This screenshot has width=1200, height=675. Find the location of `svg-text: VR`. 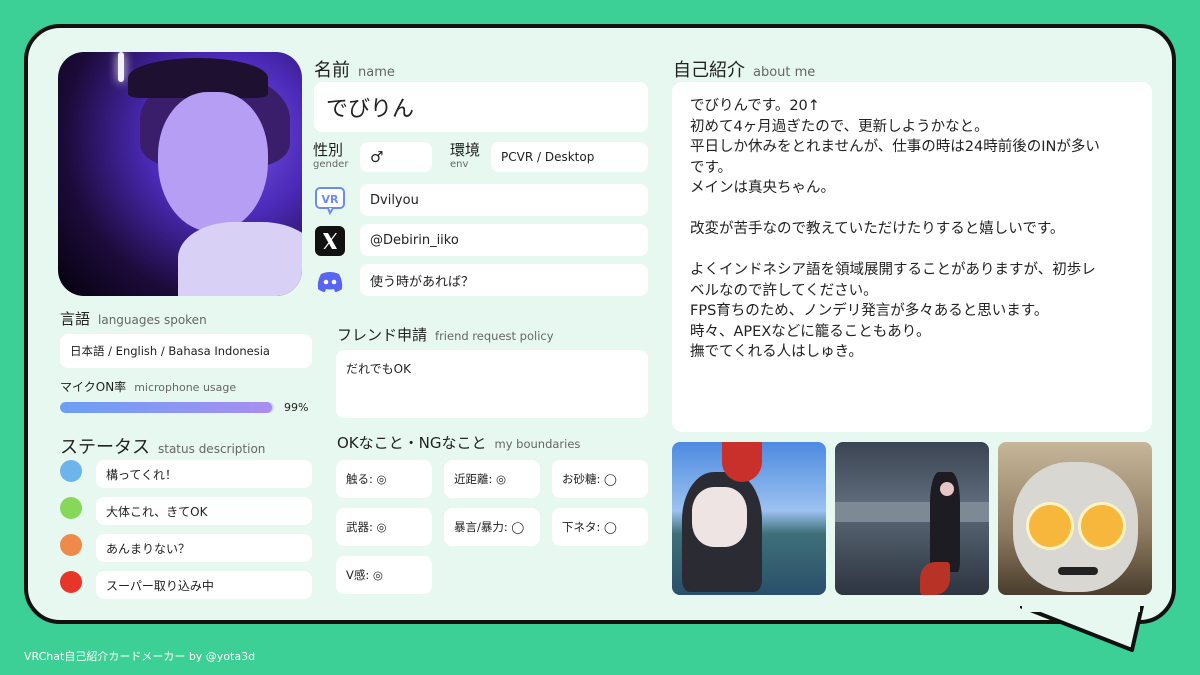

svg-text: VR is located at coordinates (331, 199).